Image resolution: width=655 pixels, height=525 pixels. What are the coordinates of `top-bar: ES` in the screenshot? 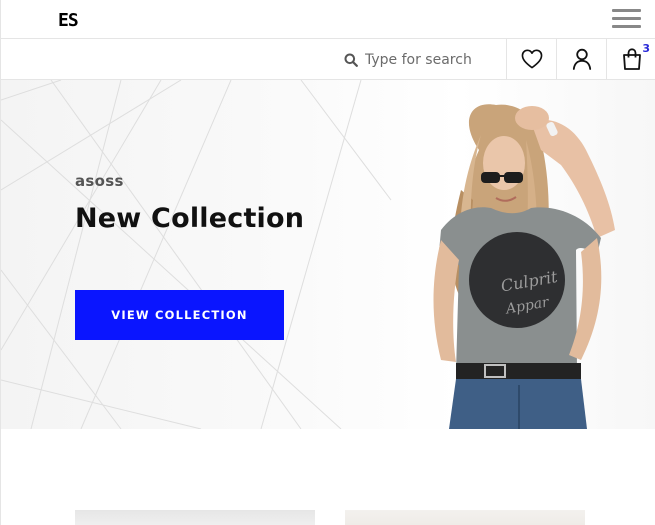 It's located at (327, 19).